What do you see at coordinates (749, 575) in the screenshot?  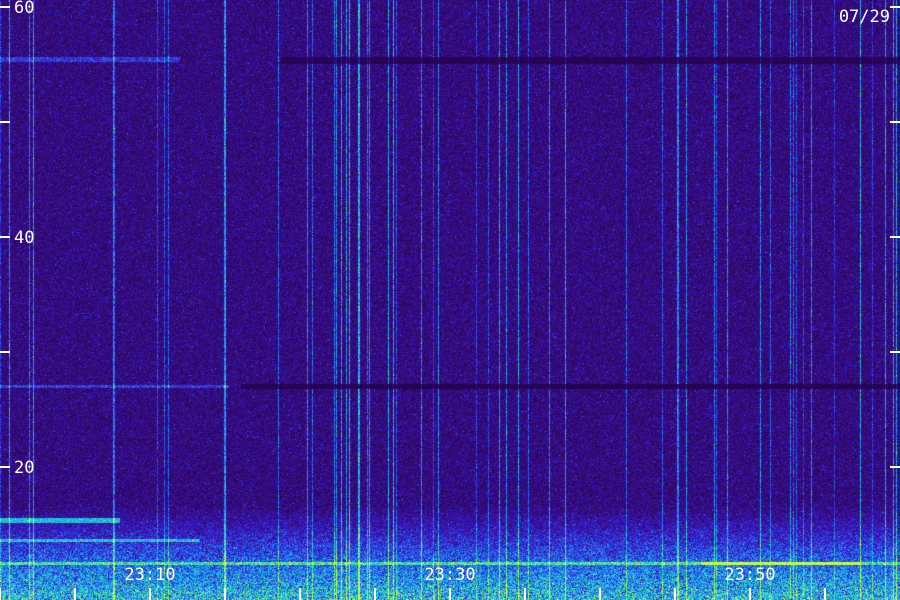 I see `x-tick-label: 23:50` at bounding box center [749, 575].